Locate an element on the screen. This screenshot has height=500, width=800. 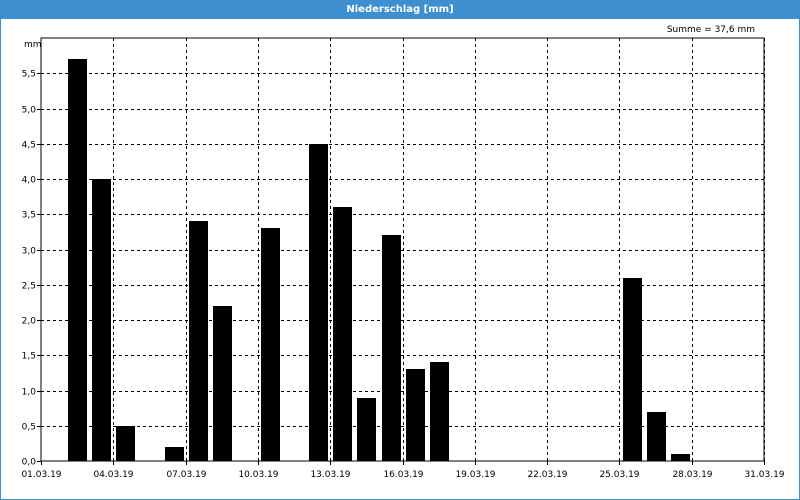
y-tick-label: 3,5 is located at coordinates (29, 216).